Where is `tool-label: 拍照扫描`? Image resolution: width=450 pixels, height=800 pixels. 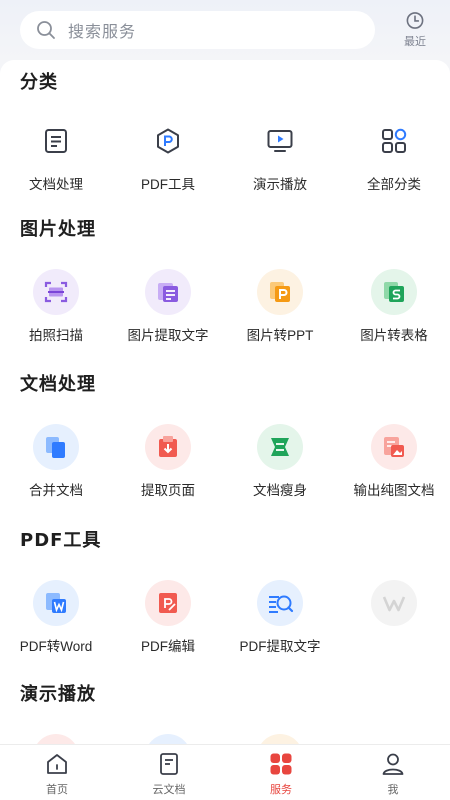
tool-label: 拍照扫描 is located at coordinates (56, 335).